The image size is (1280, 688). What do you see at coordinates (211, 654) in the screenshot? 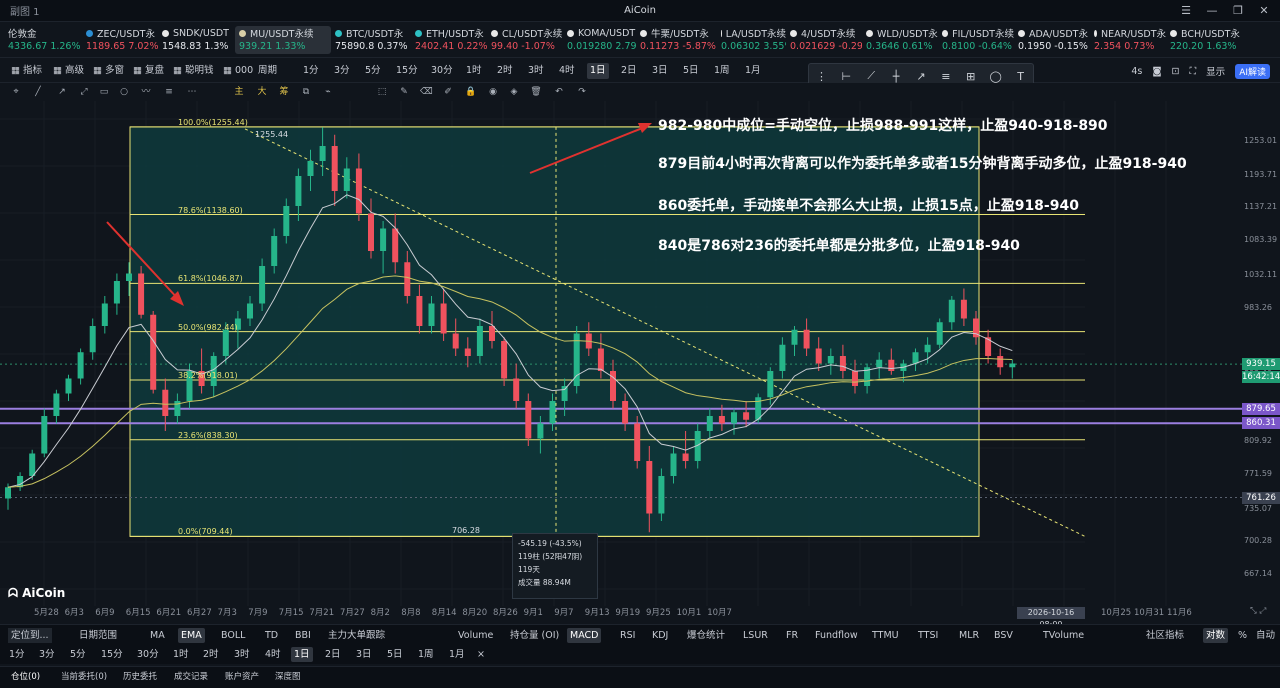
I see `sub-period-6: 2时` at bounding box center [211, 654].